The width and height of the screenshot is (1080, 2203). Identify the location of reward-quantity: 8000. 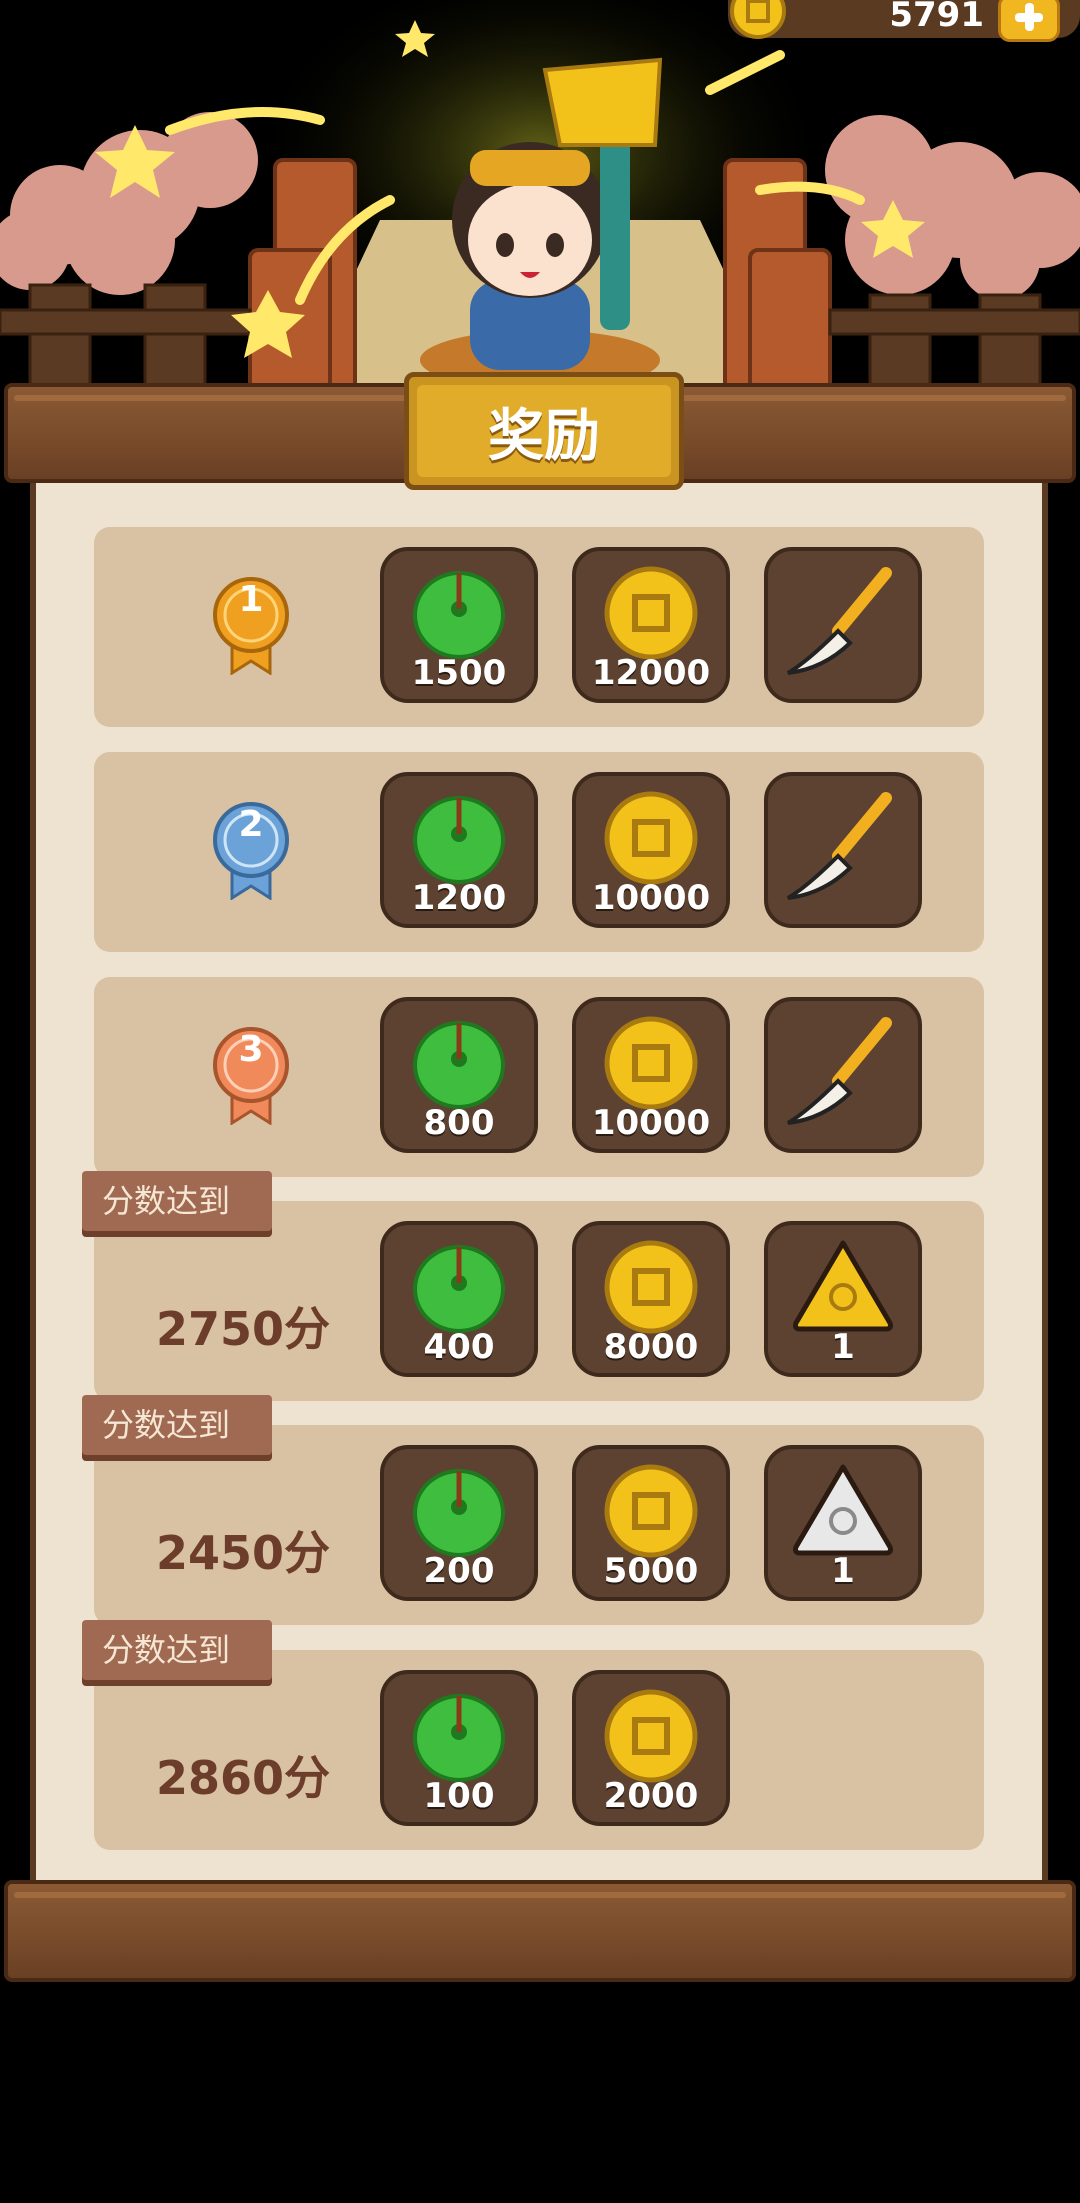
(651, 1347).